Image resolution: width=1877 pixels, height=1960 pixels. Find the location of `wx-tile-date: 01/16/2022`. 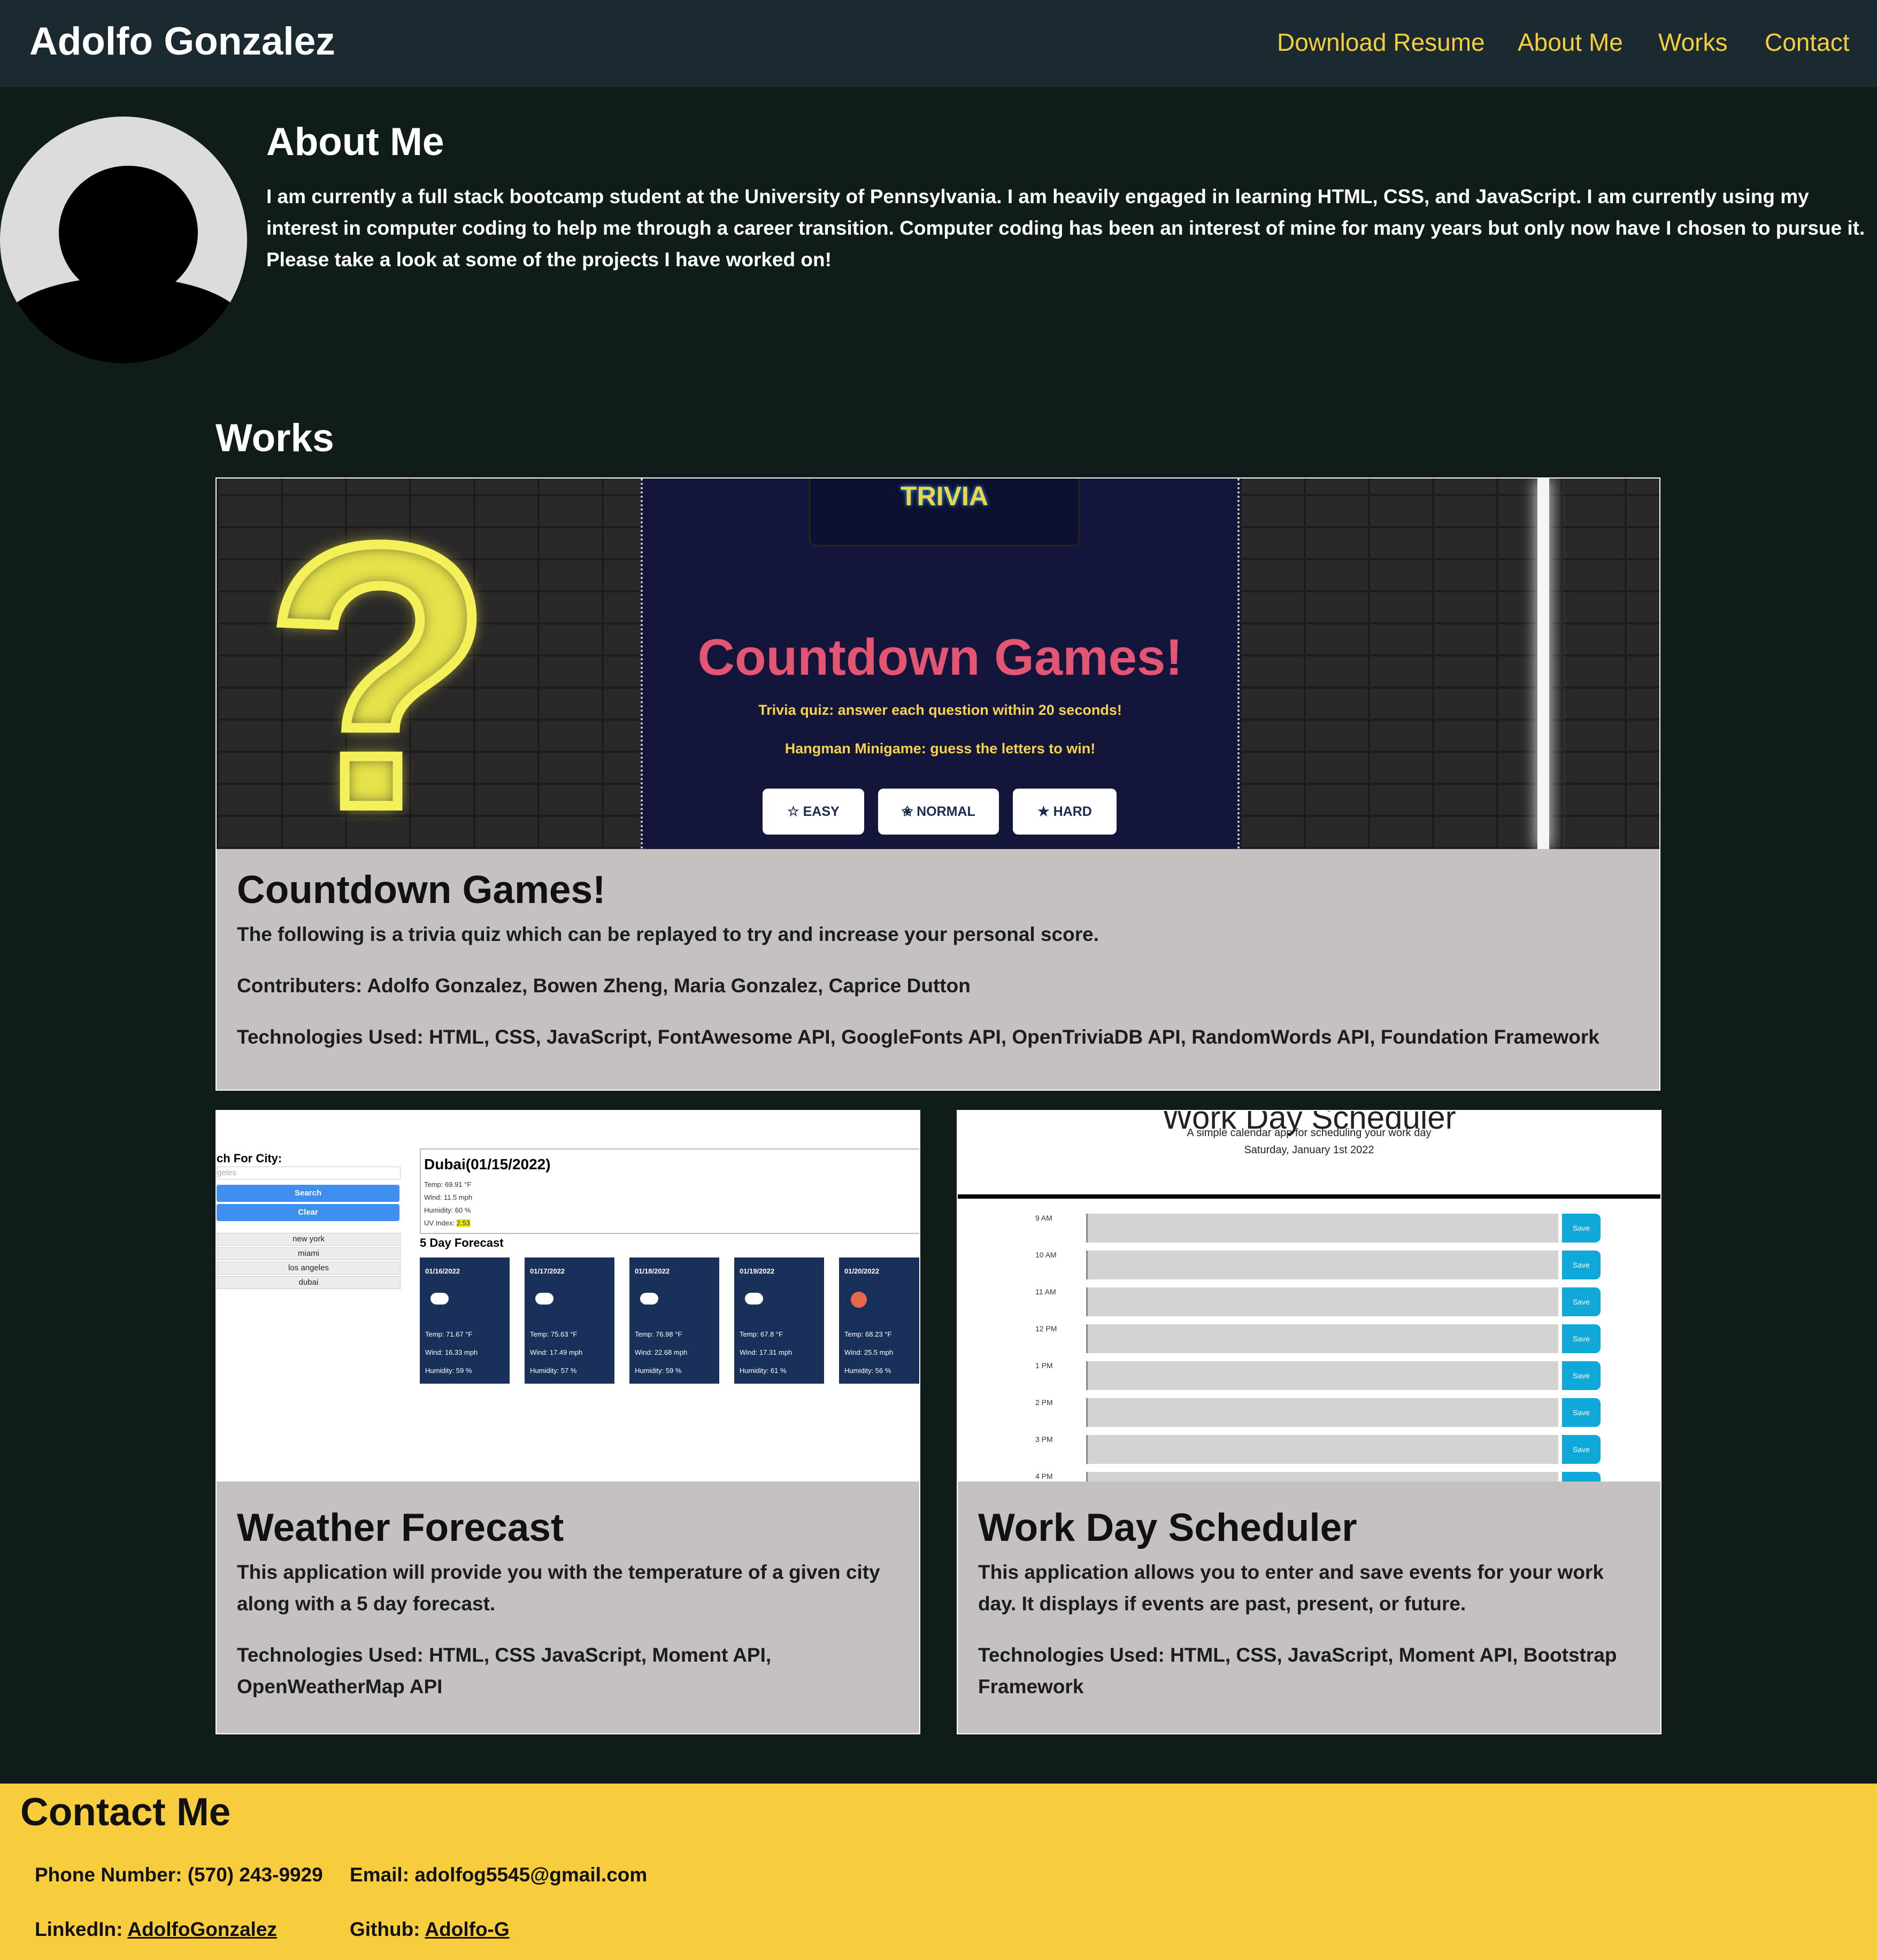

wx-tile-date: 01/16/2022 is located at coordinates (443, 1271).